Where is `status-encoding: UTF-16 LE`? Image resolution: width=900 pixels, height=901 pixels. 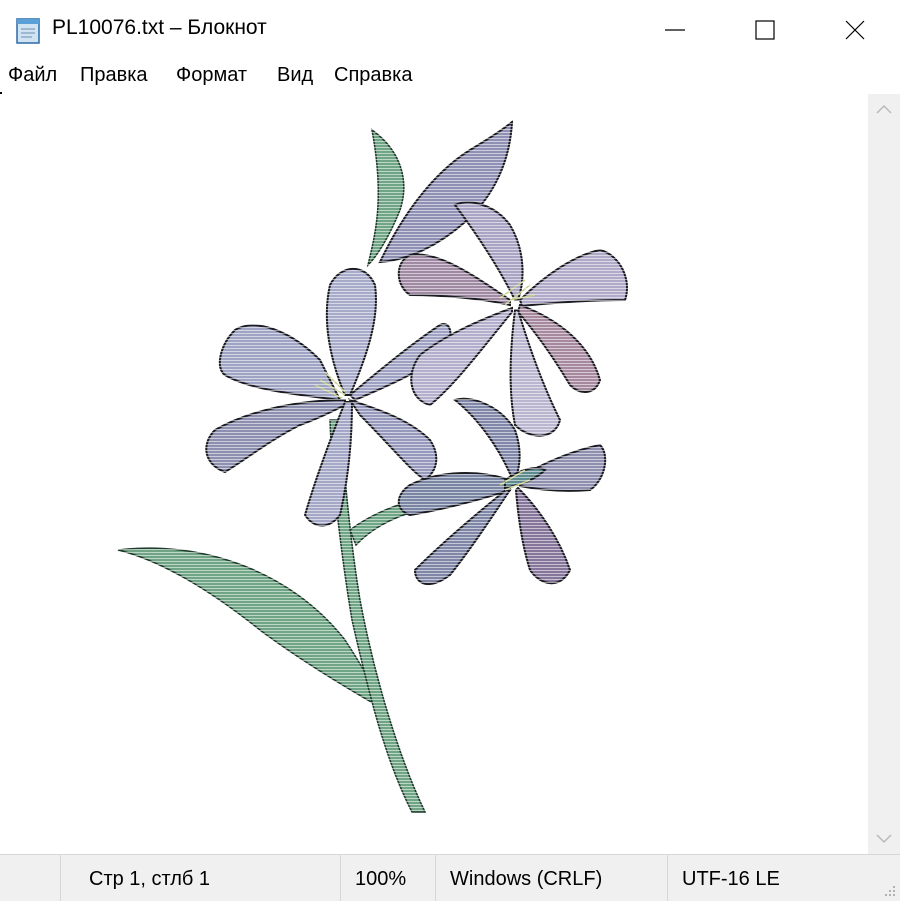 status-encoding: UTF-16 LE is located at coordinates (731, 879).